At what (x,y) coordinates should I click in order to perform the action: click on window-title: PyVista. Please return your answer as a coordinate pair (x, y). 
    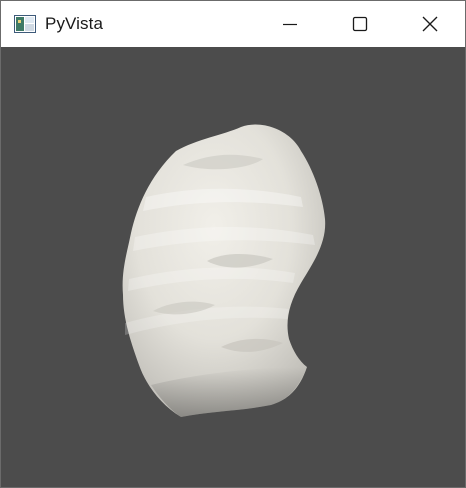
    Looking at the image, I should click on (74, 23).